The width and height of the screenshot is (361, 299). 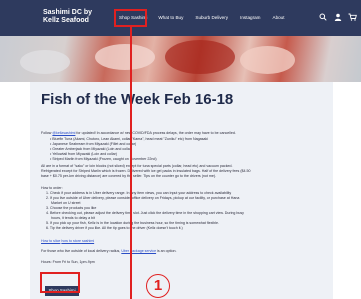 What do you see at coordinates (184, 241) in the screenshot?
I see `slice-store-links: How to slice how to store sashimi` at bounding box center [184, 241].